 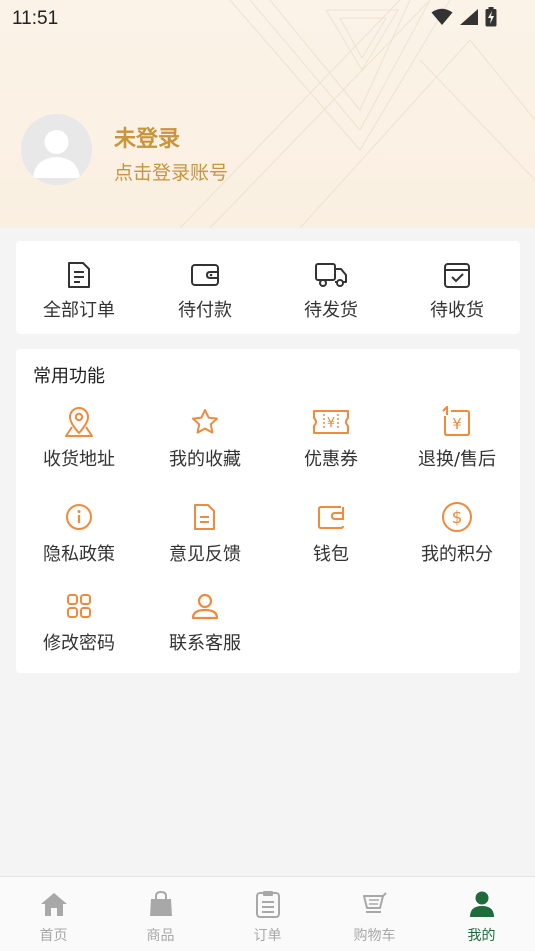 I want to click on nav-products: 商品, so click(x=160, y=914).